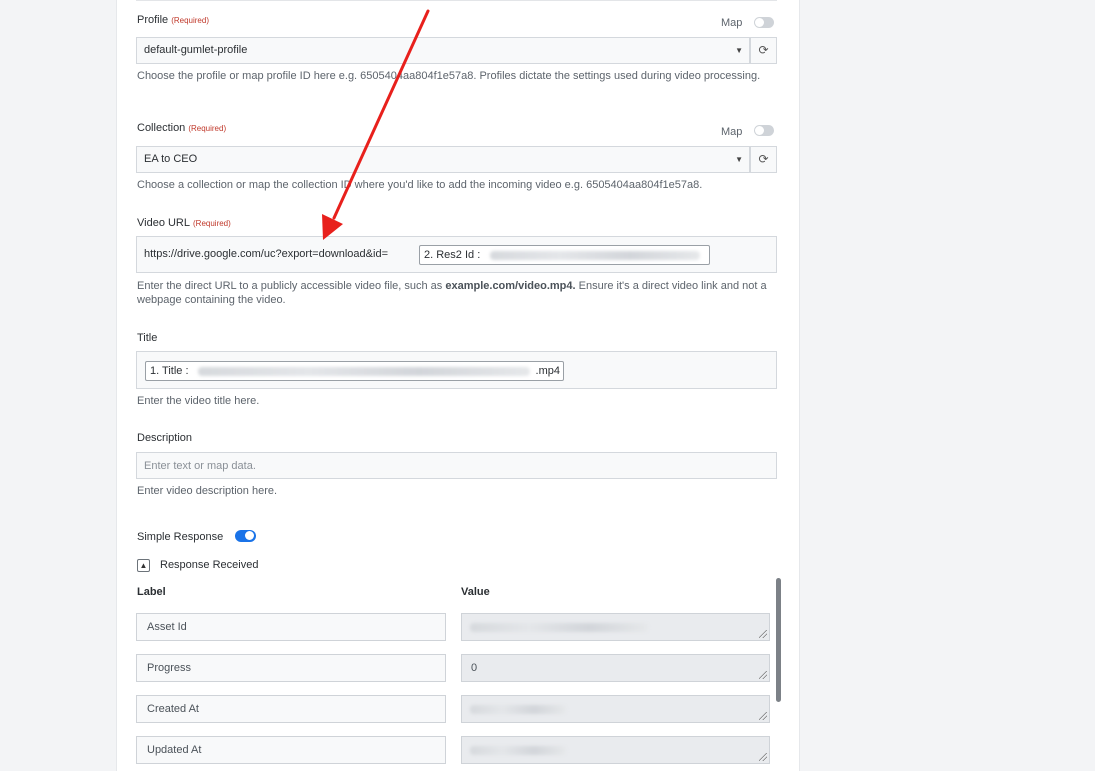 The height and width of the screenshot is (771, 1095). What do you see at coordinates (376, 124) in the screenshot?
I see `annotation-arrow-icon` at bounding box center [376, 124].